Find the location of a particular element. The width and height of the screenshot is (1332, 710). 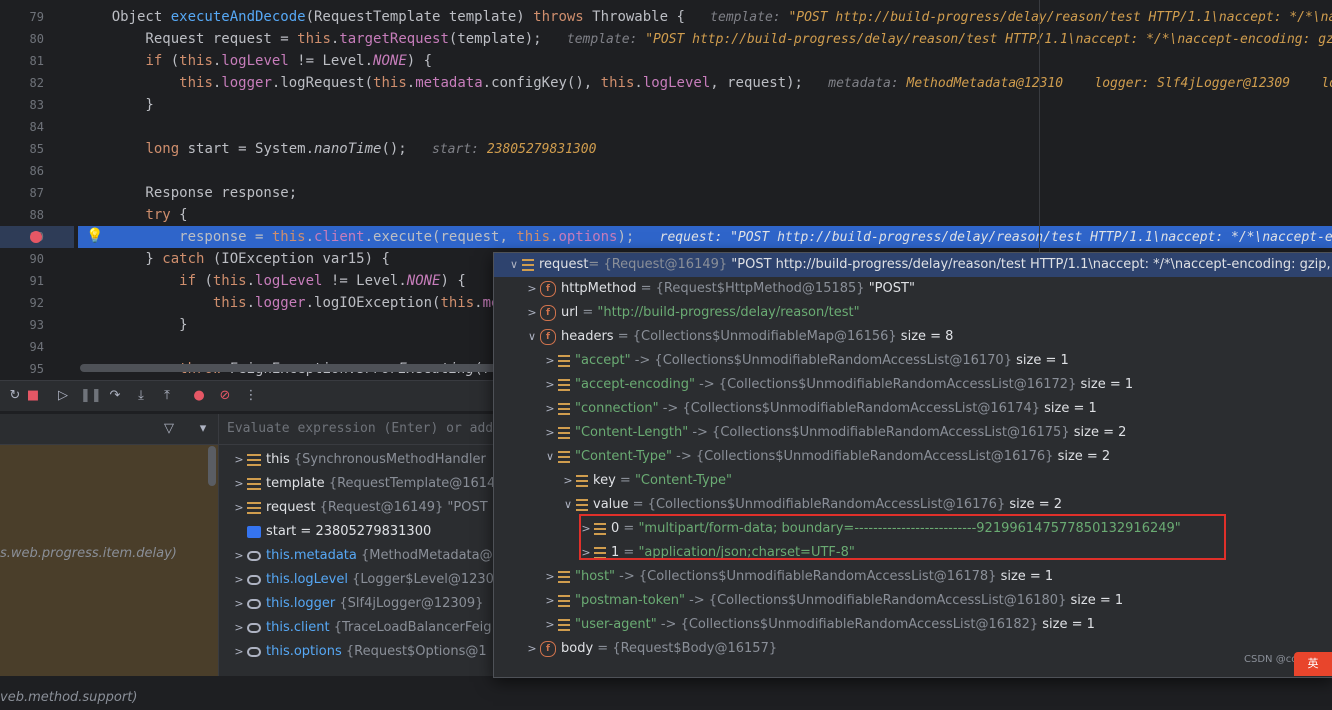

variable-row: > request {Request@16149} "POST is located at coordinates (359, 508).